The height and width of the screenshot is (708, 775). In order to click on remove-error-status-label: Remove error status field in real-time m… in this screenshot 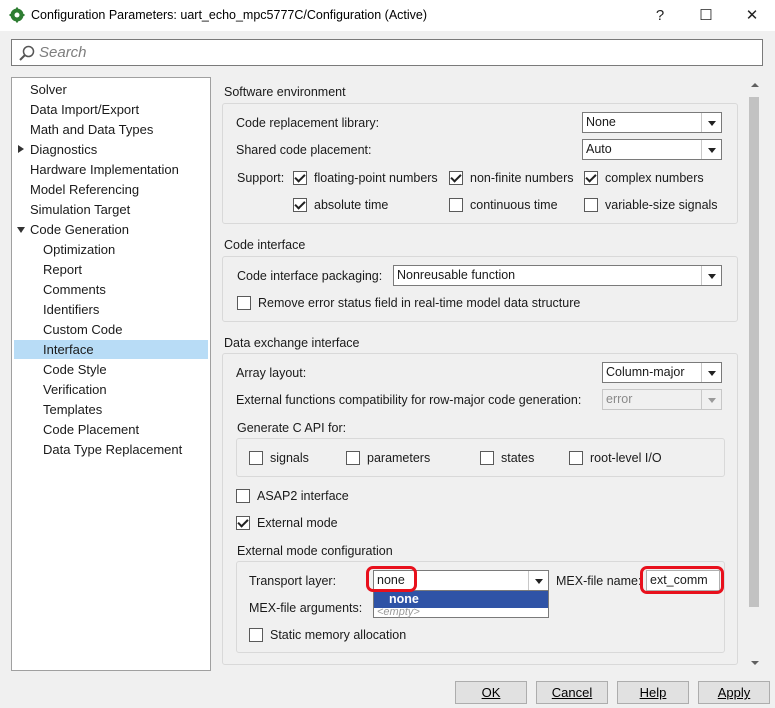, I will do `click(419, 303)`.